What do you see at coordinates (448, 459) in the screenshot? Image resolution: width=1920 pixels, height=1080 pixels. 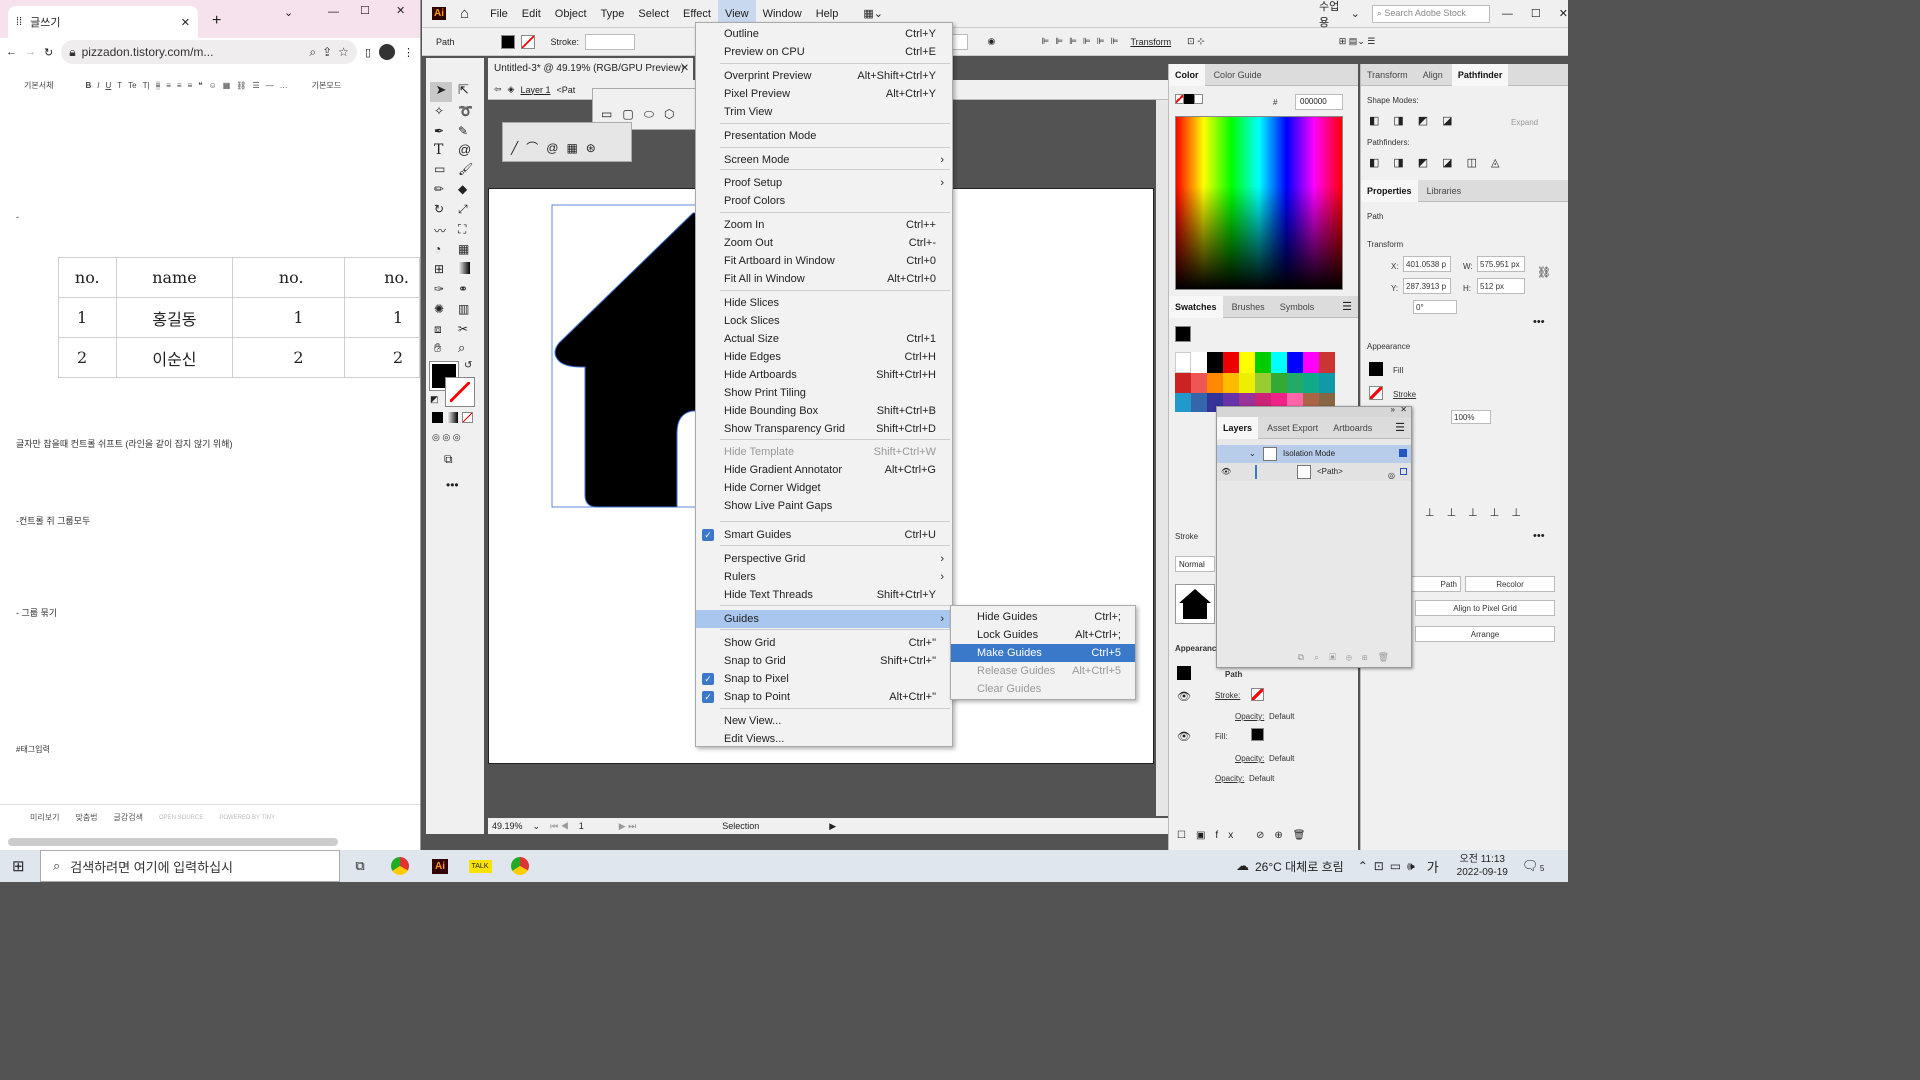 I see `screen-mode-icon: ⧉` at bounding box center [448, 459].